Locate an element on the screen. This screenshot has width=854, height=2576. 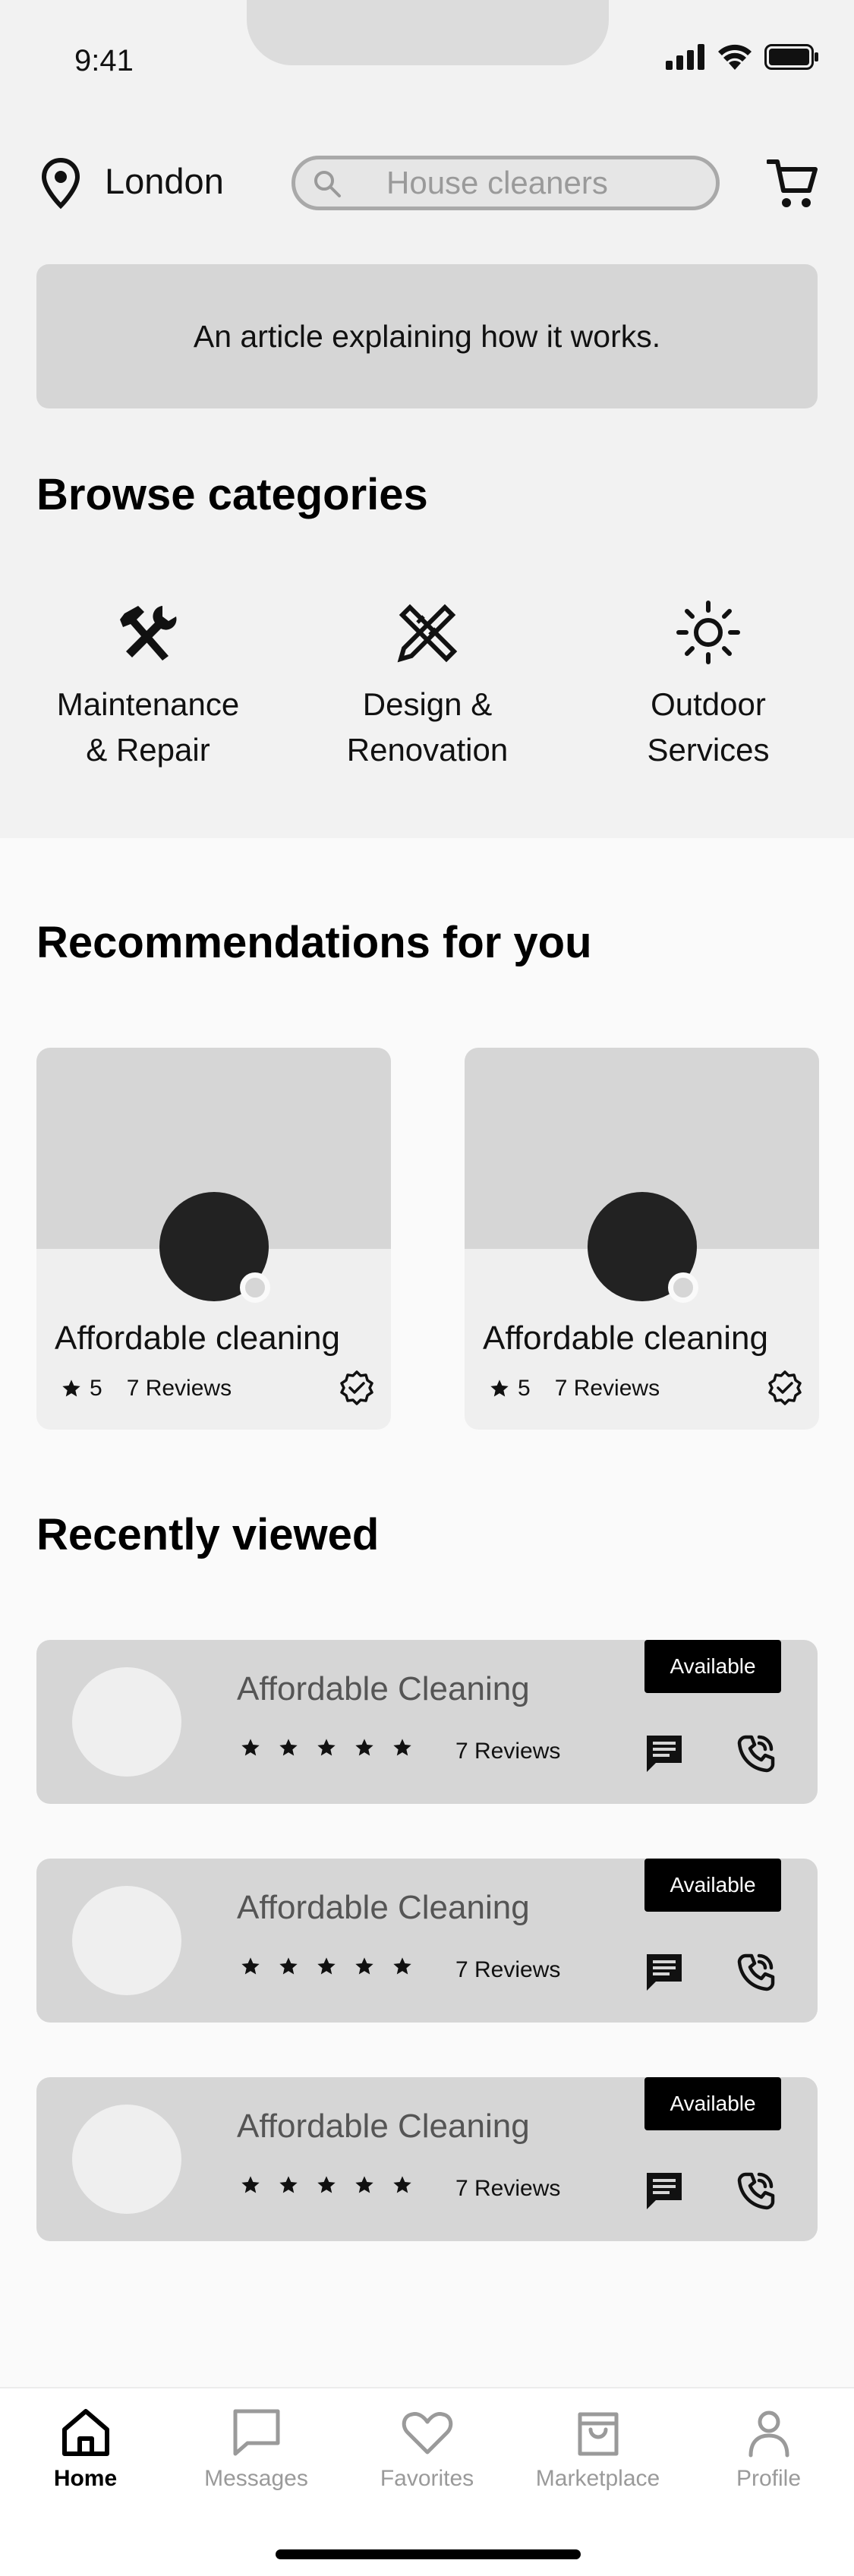
category-outdoor-services: Outdoor Services is located at coordinates (708, 686).